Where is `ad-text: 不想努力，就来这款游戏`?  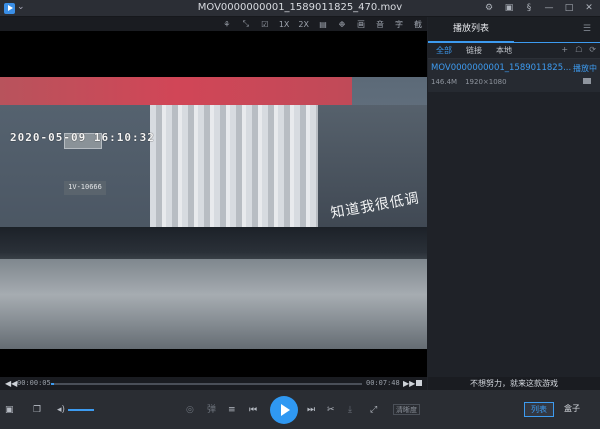 ad-text: 不想努力，就来这款游戏 is located at coordinates (514, 383).